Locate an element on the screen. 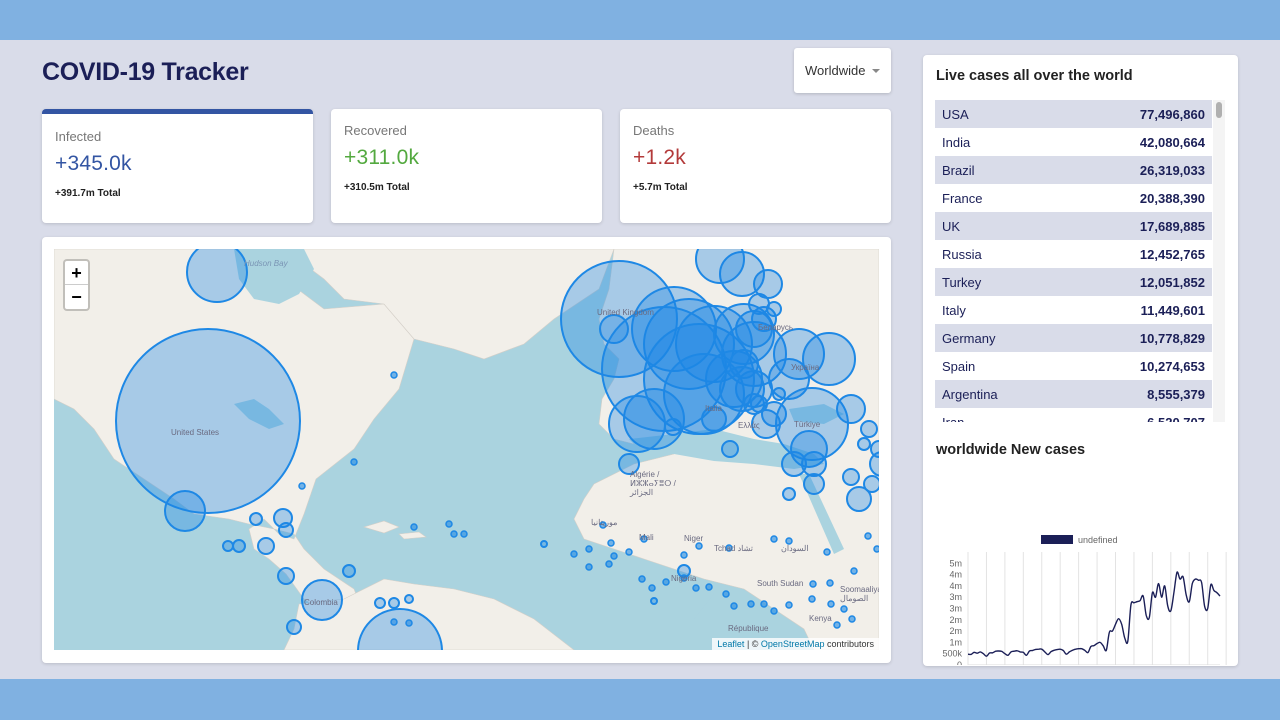 The width and height of the screenshot is (1280, 720). country-select: Worldwide is located at coordinates (842, 70).